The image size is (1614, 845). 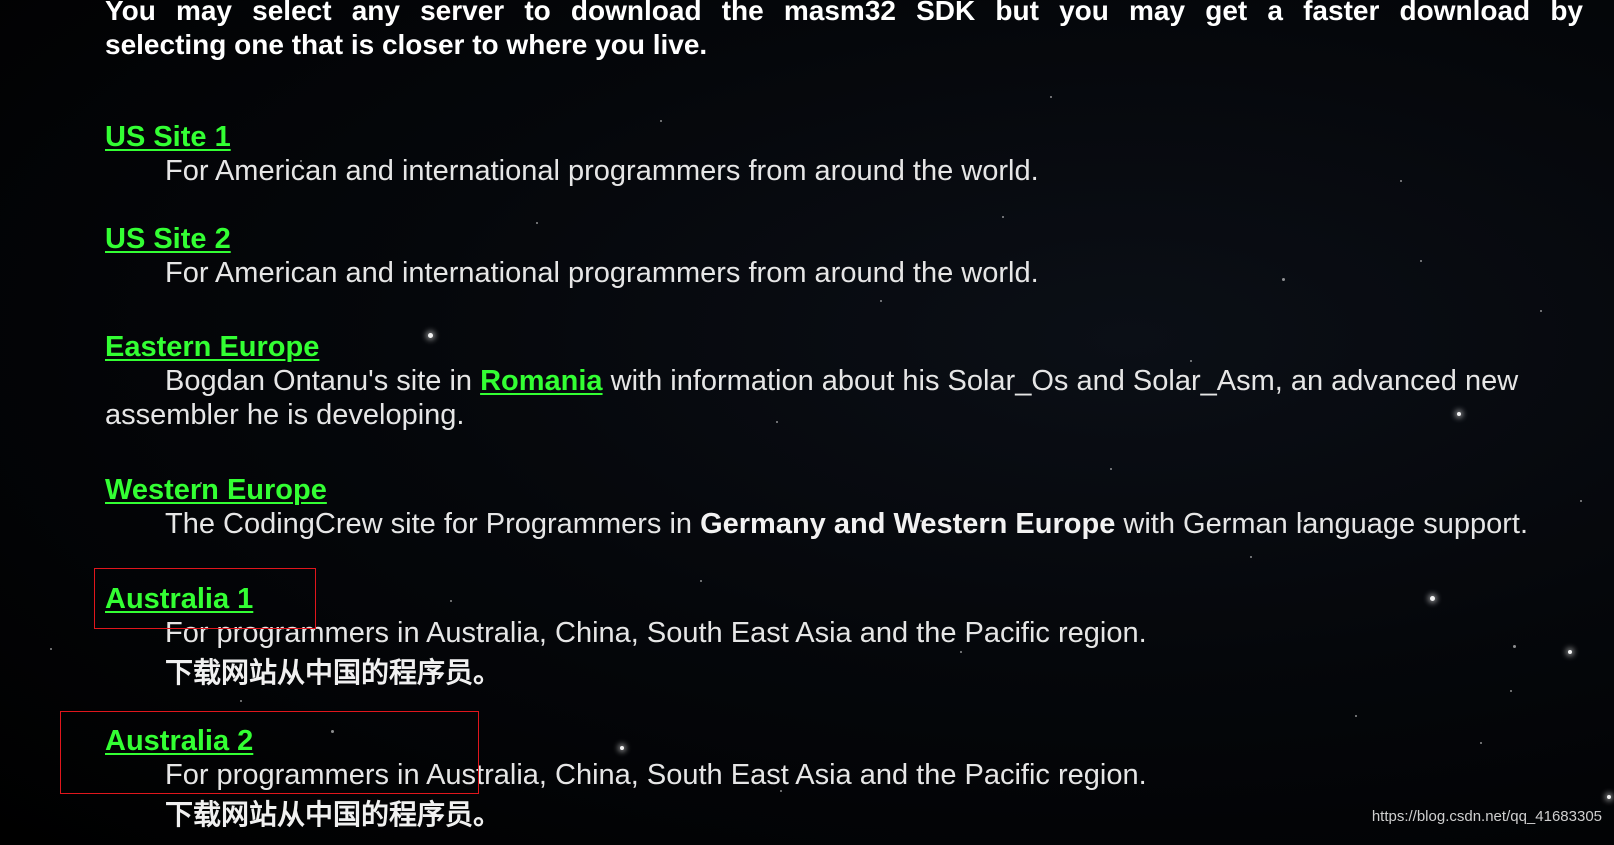 I want to click on site-description-continued: assembler he is developing., so click(x=285, y=415).